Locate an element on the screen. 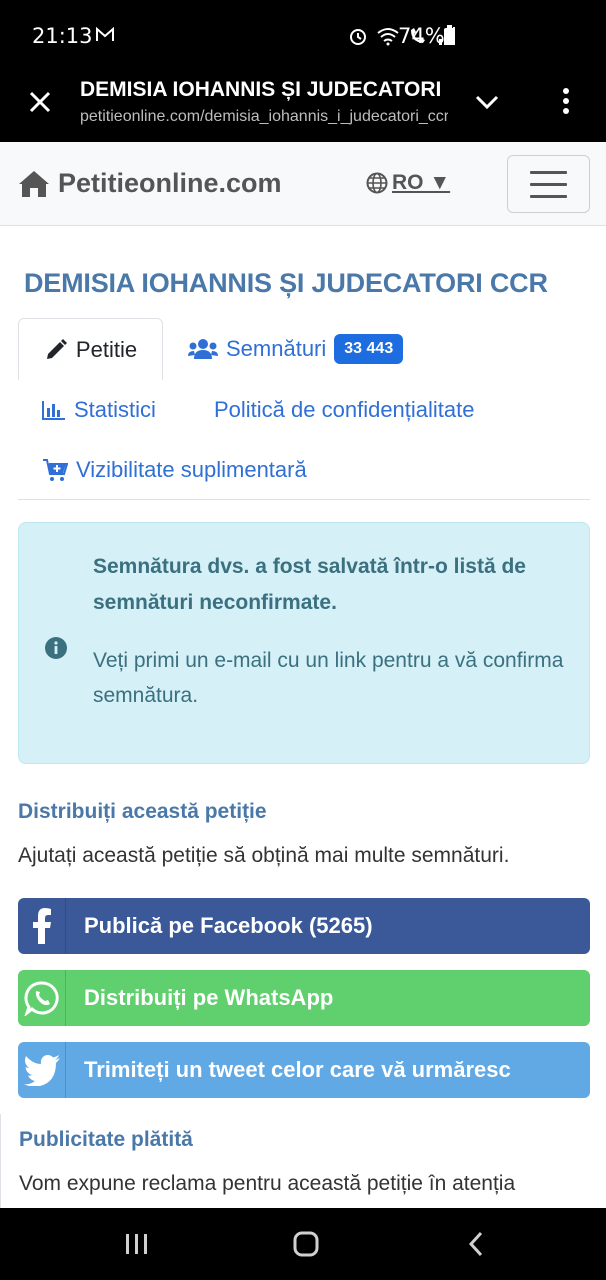 The height and width of the screenshot is (1280, 606). tab-petitie: Petitie is located at coordinates (90, 349).